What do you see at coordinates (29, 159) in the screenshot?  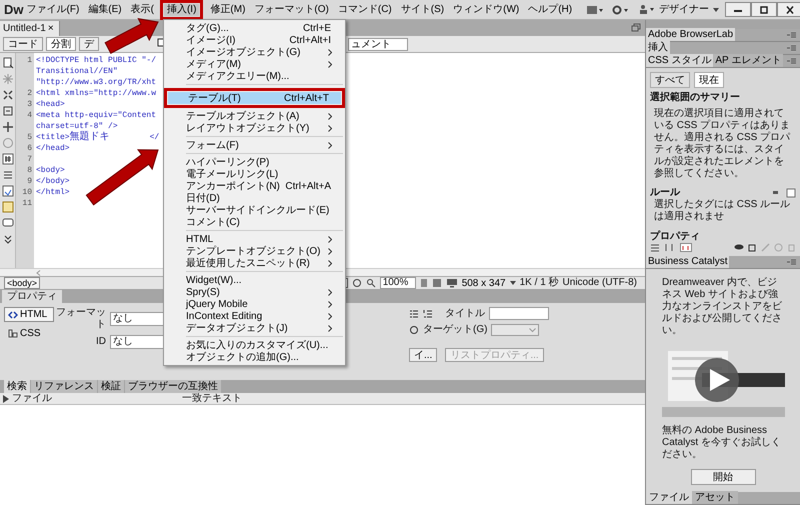 I see `line-number: 7` at bounding box center [29, 159].